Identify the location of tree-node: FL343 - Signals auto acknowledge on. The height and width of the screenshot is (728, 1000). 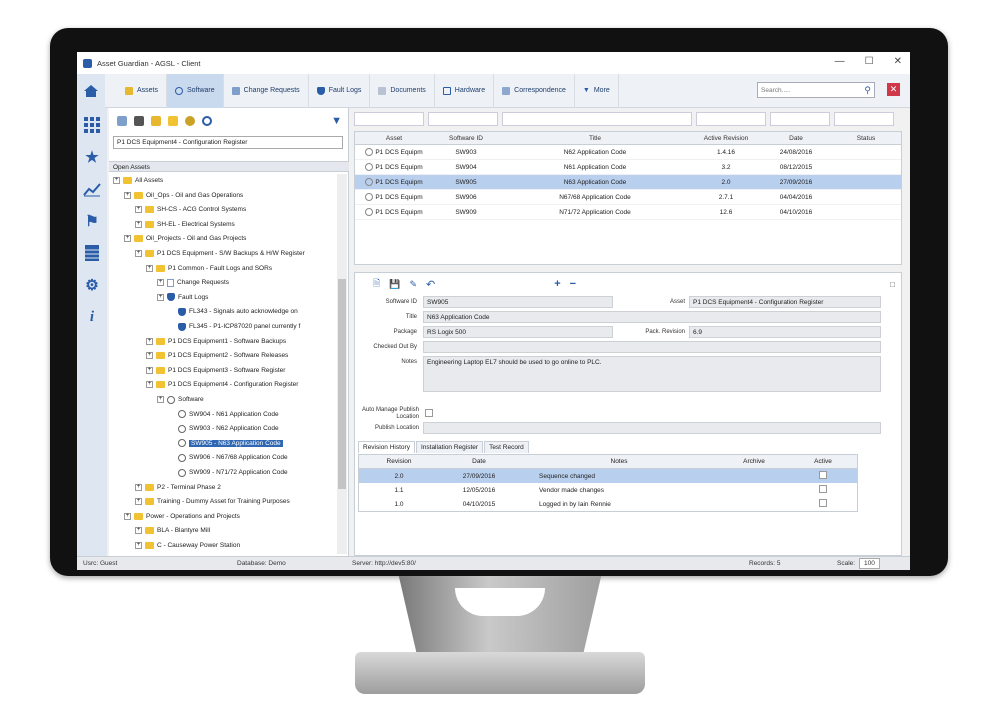
(233, 311).